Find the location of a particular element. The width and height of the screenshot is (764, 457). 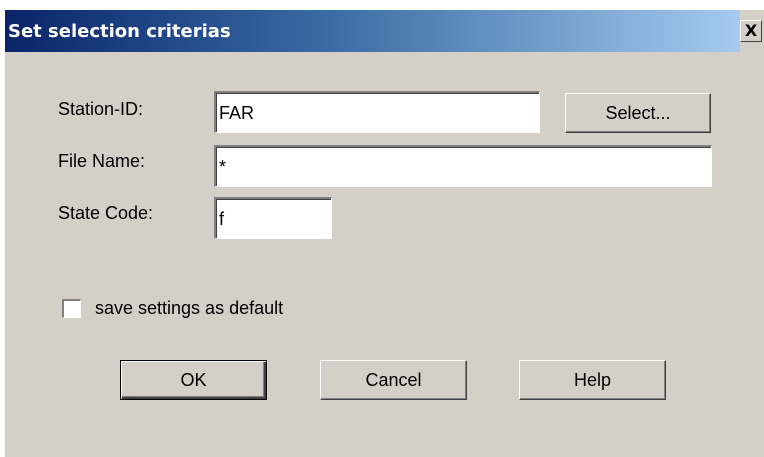

save-default-label: save settings as default is located at coordinates (189, 308).